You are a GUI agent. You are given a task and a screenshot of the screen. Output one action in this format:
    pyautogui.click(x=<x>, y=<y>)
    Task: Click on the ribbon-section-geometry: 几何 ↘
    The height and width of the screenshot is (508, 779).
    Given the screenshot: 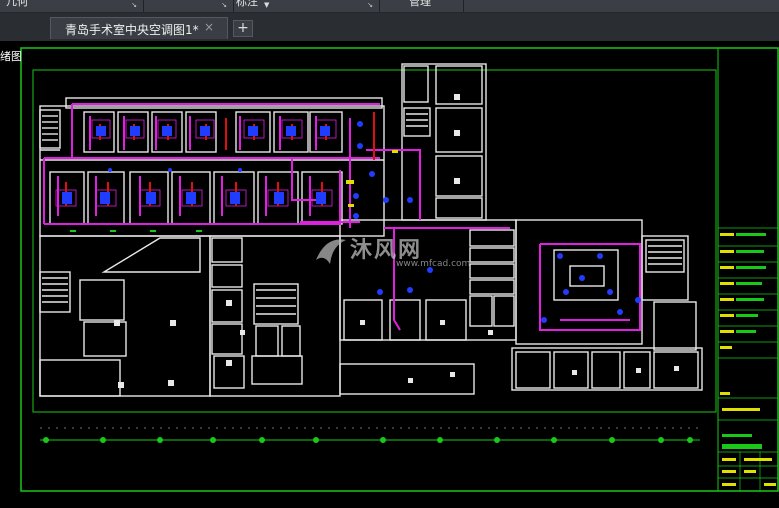 What is the action you would take?
    pyautogui.click(x=72, y=6)
    